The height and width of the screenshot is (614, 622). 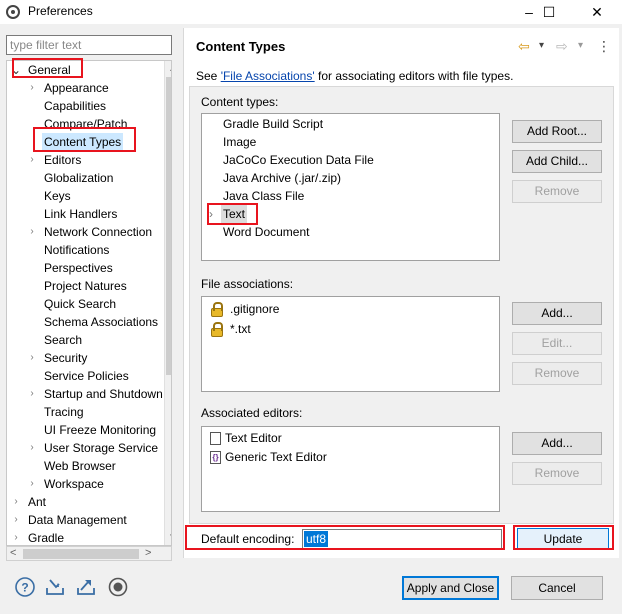 What do you see at coordinates (86, 587) in the screenshot?
I see `export-icon` at bounding box center [86, 587].